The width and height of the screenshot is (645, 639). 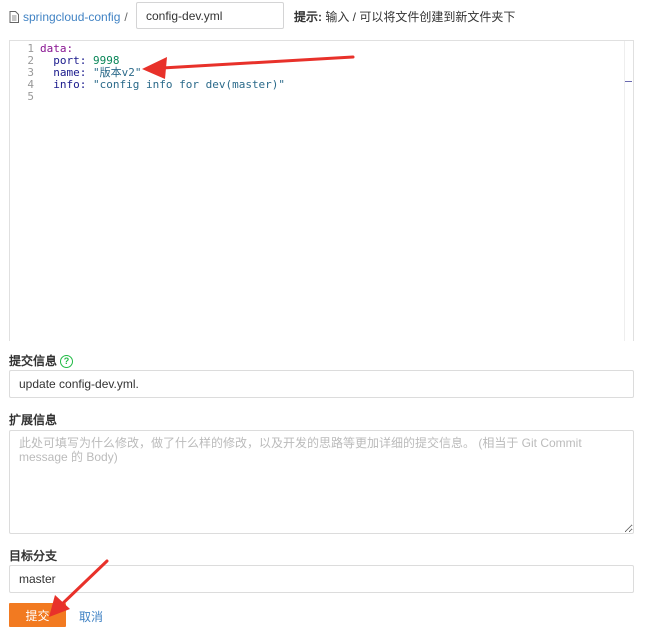 I want to click on editor-scrollbar, so click(x=628, y=191).